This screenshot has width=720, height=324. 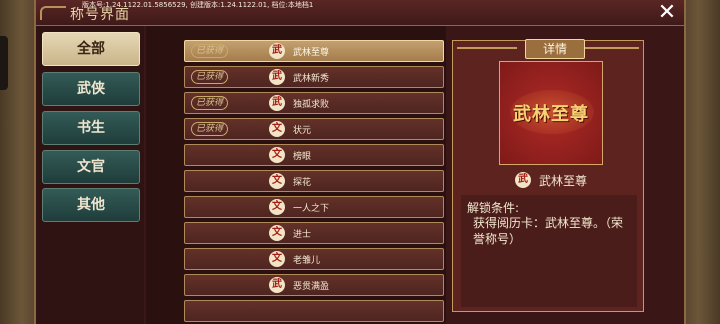 I want to click on title-label: 恶贯满盈, so click(x=311, y=287).